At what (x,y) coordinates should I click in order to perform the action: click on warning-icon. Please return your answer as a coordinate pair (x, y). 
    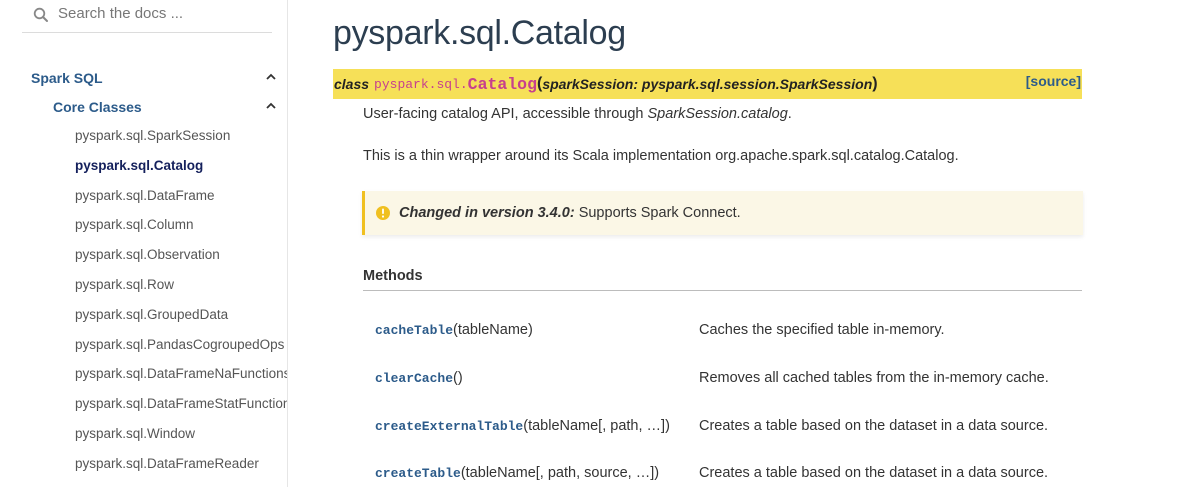
    Looking at the image, I should click on (383, 213).